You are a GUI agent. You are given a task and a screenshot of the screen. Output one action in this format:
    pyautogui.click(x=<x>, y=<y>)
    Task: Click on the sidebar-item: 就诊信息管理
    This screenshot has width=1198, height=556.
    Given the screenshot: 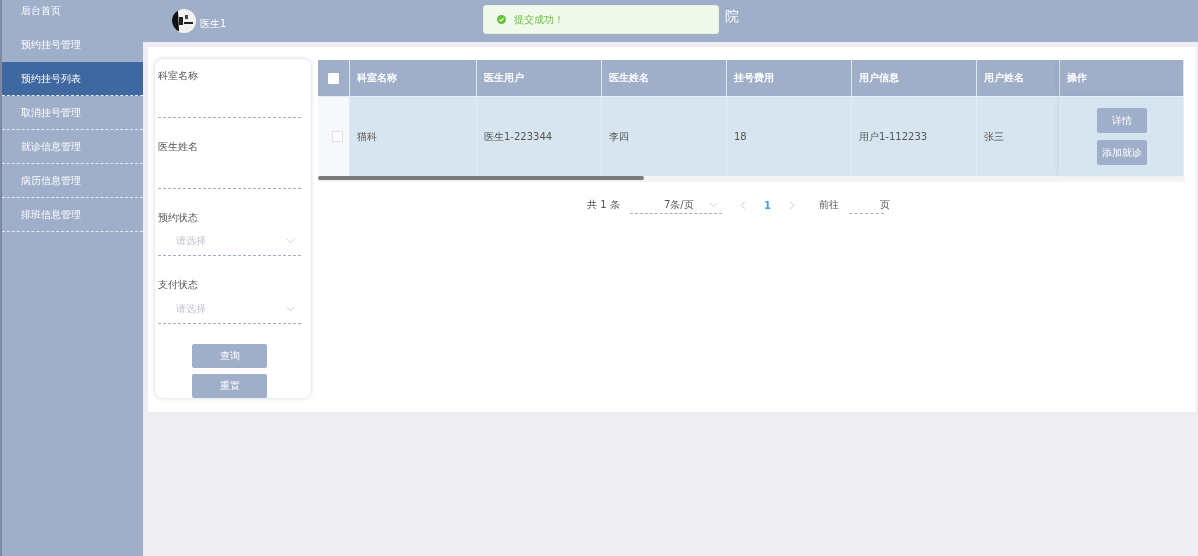 What is the action you would take?
    pyautogui.click(x=72, y=147)
    